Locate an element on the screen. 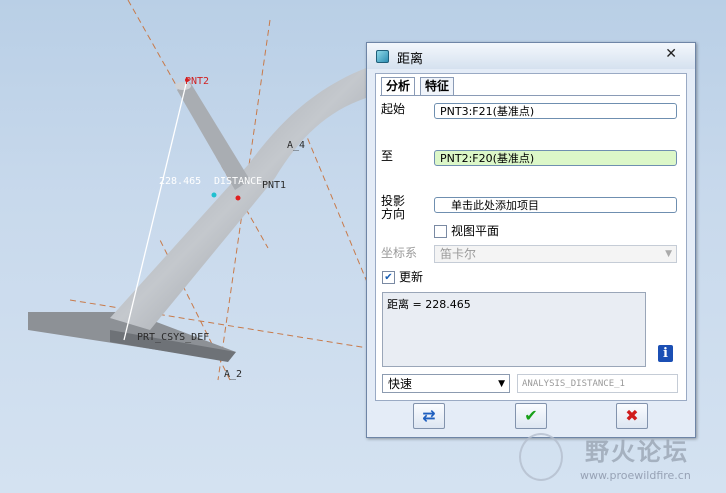 This screenshot has height=493, width=726. distance-marker is located at coordinates (214, 195).